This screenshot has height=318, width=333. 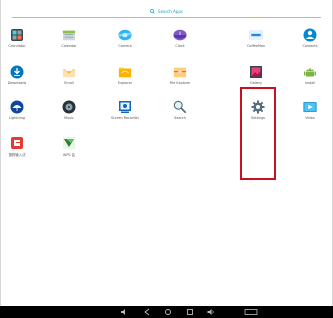 I want to click on home-icon, so click(x=168, y=312).